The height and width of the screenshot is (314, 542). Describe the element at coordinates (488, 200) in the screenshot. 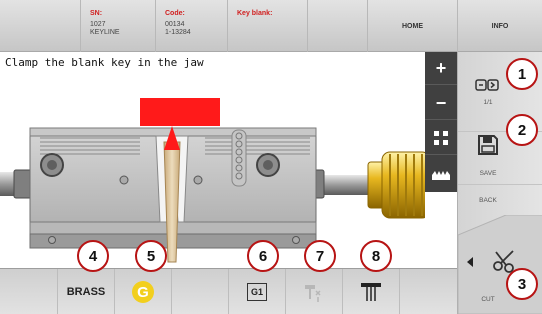

I see `back-label: BACK` at that location.